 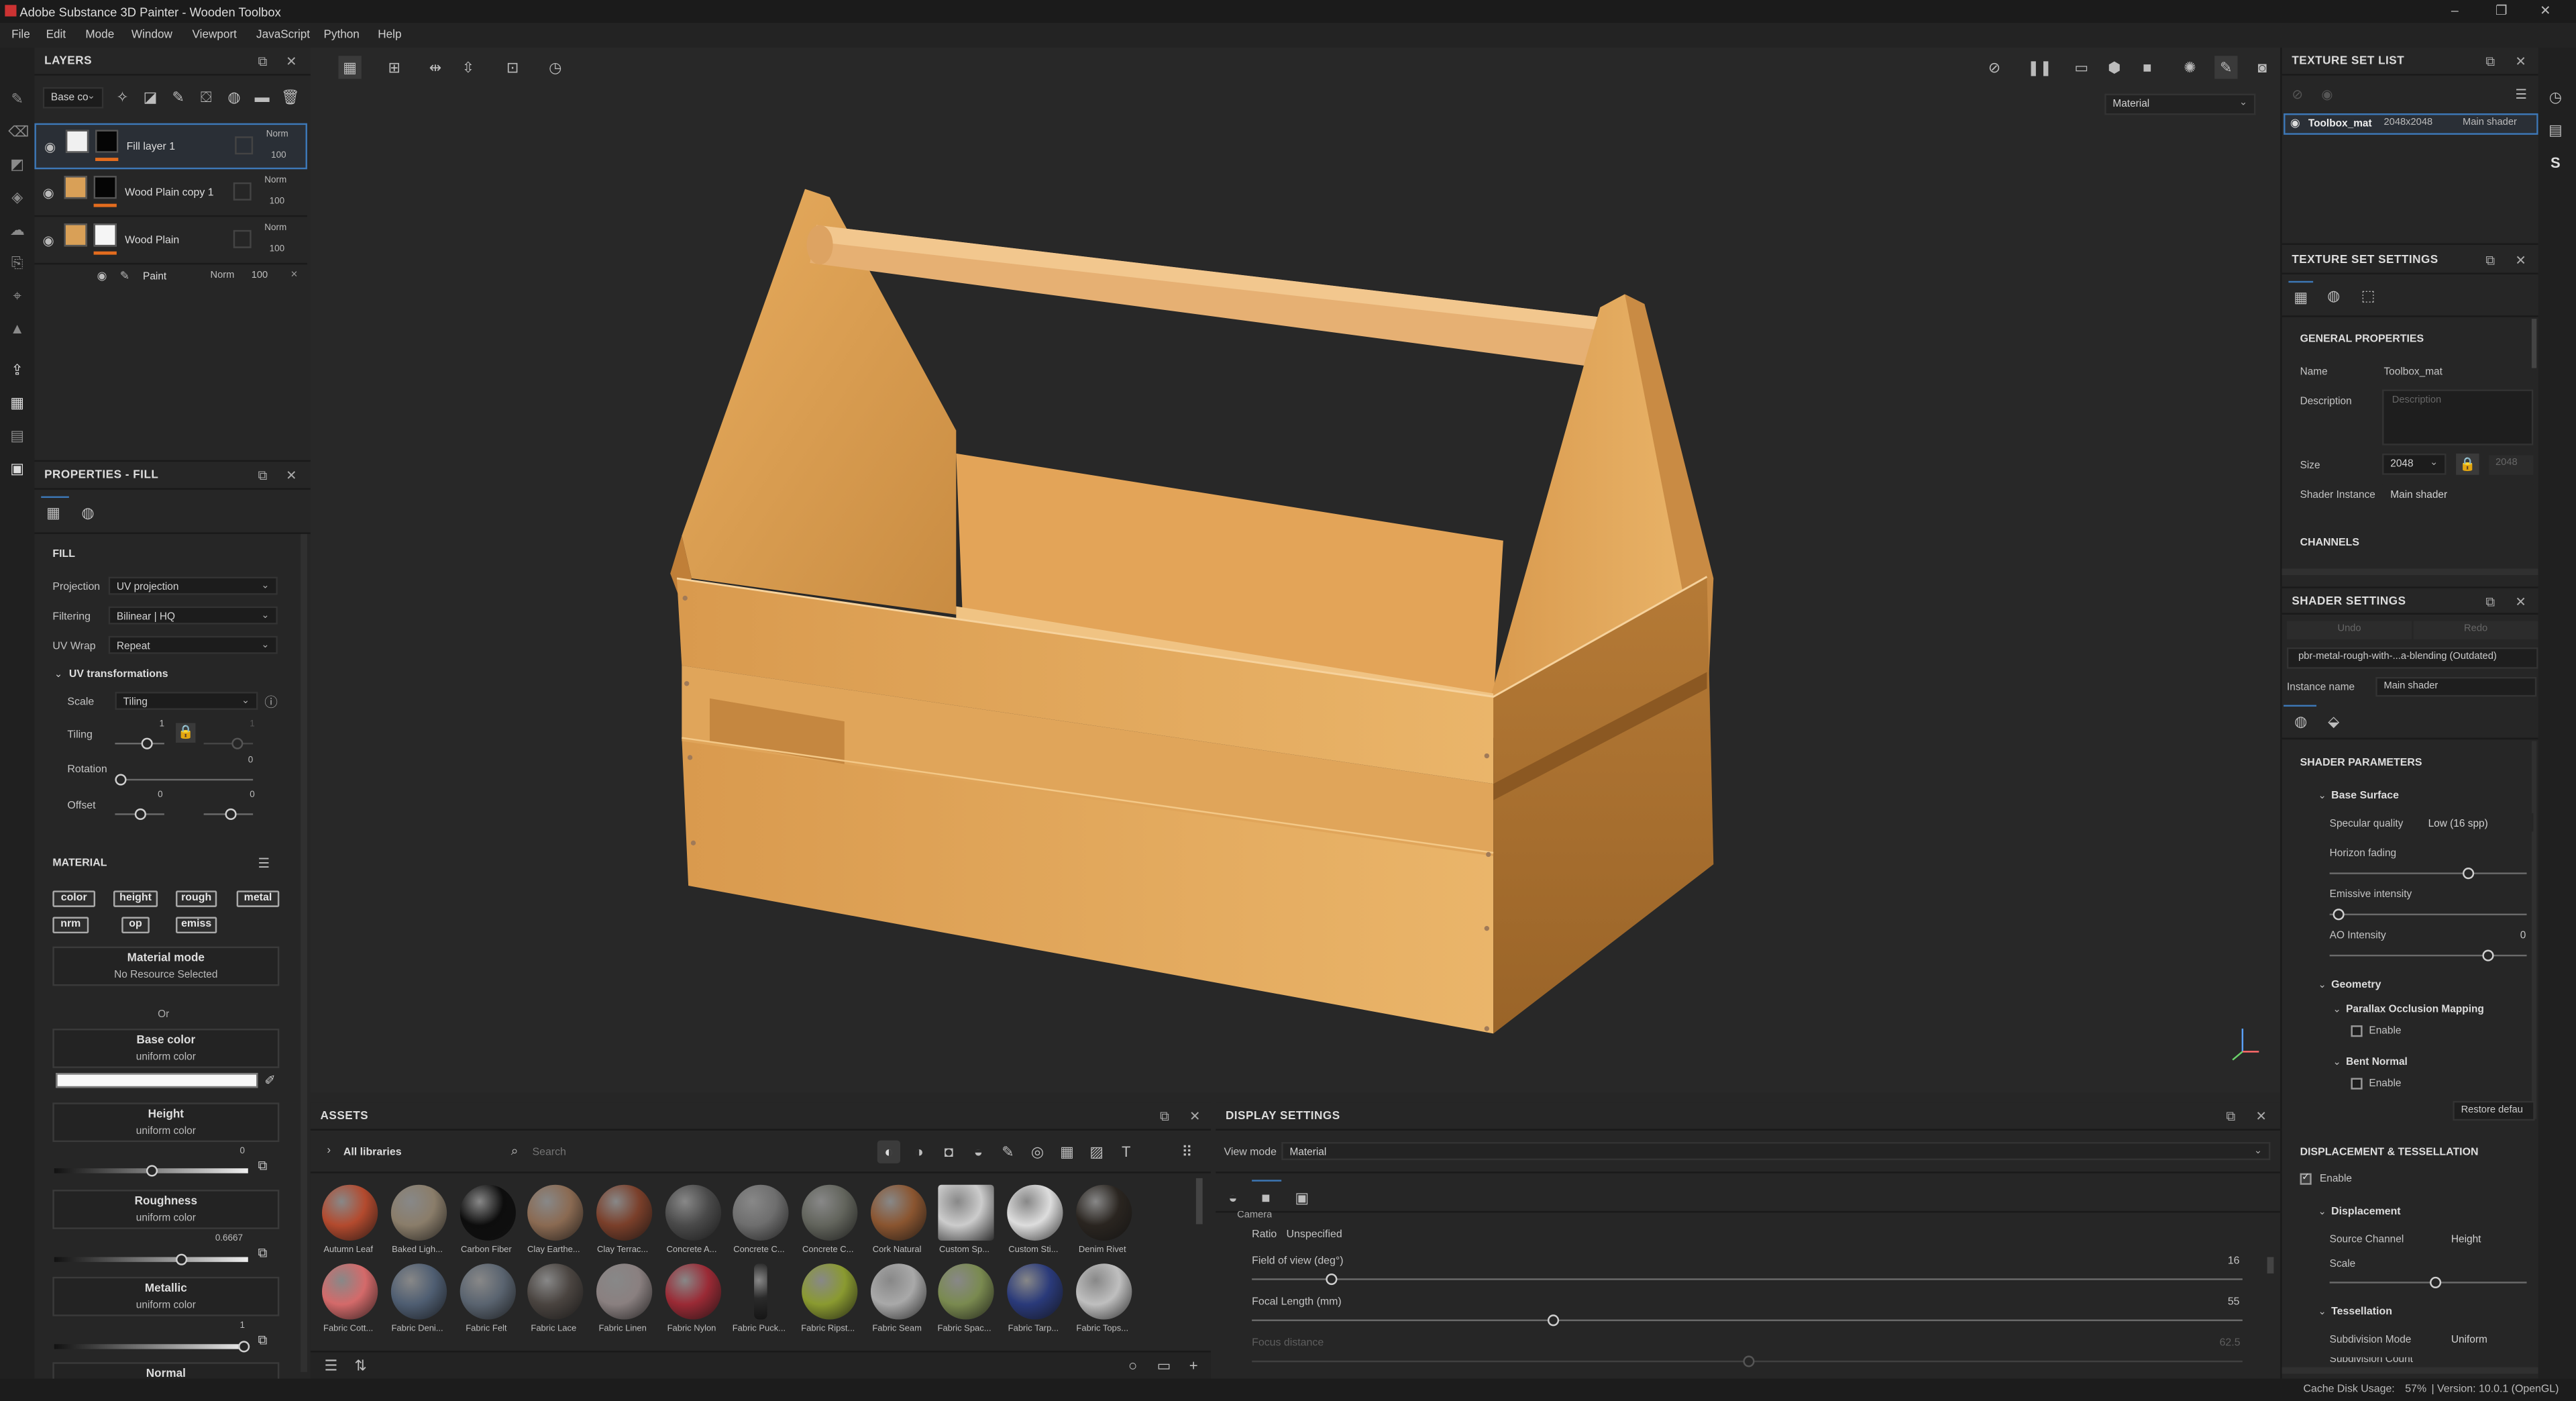 I want to click on visibility-eye-icon: ◉, so click(x=50, y=147).